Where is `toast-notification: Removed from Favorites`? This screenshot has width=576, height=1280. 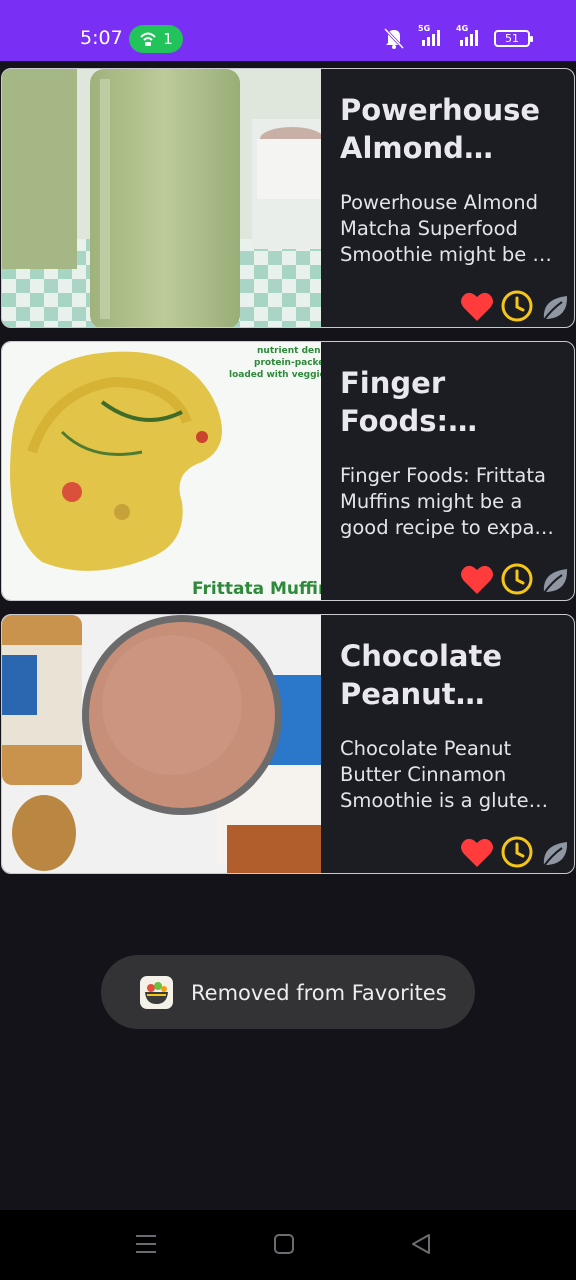
toast-notification: Removed from Favorites is located at coordinates (288, 992).